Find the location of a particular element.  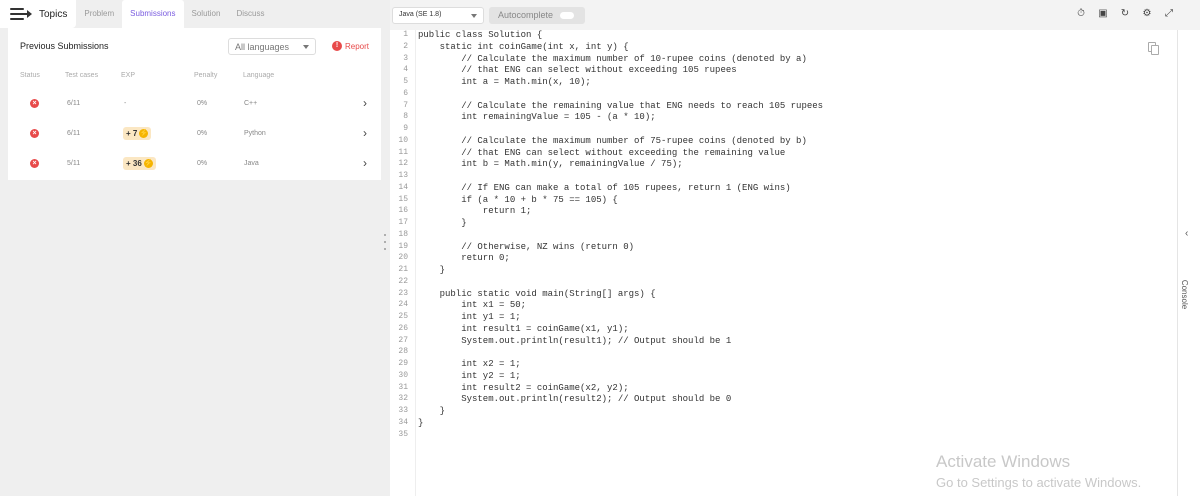

report-button: ! Report is located at coordinates (350, 46).